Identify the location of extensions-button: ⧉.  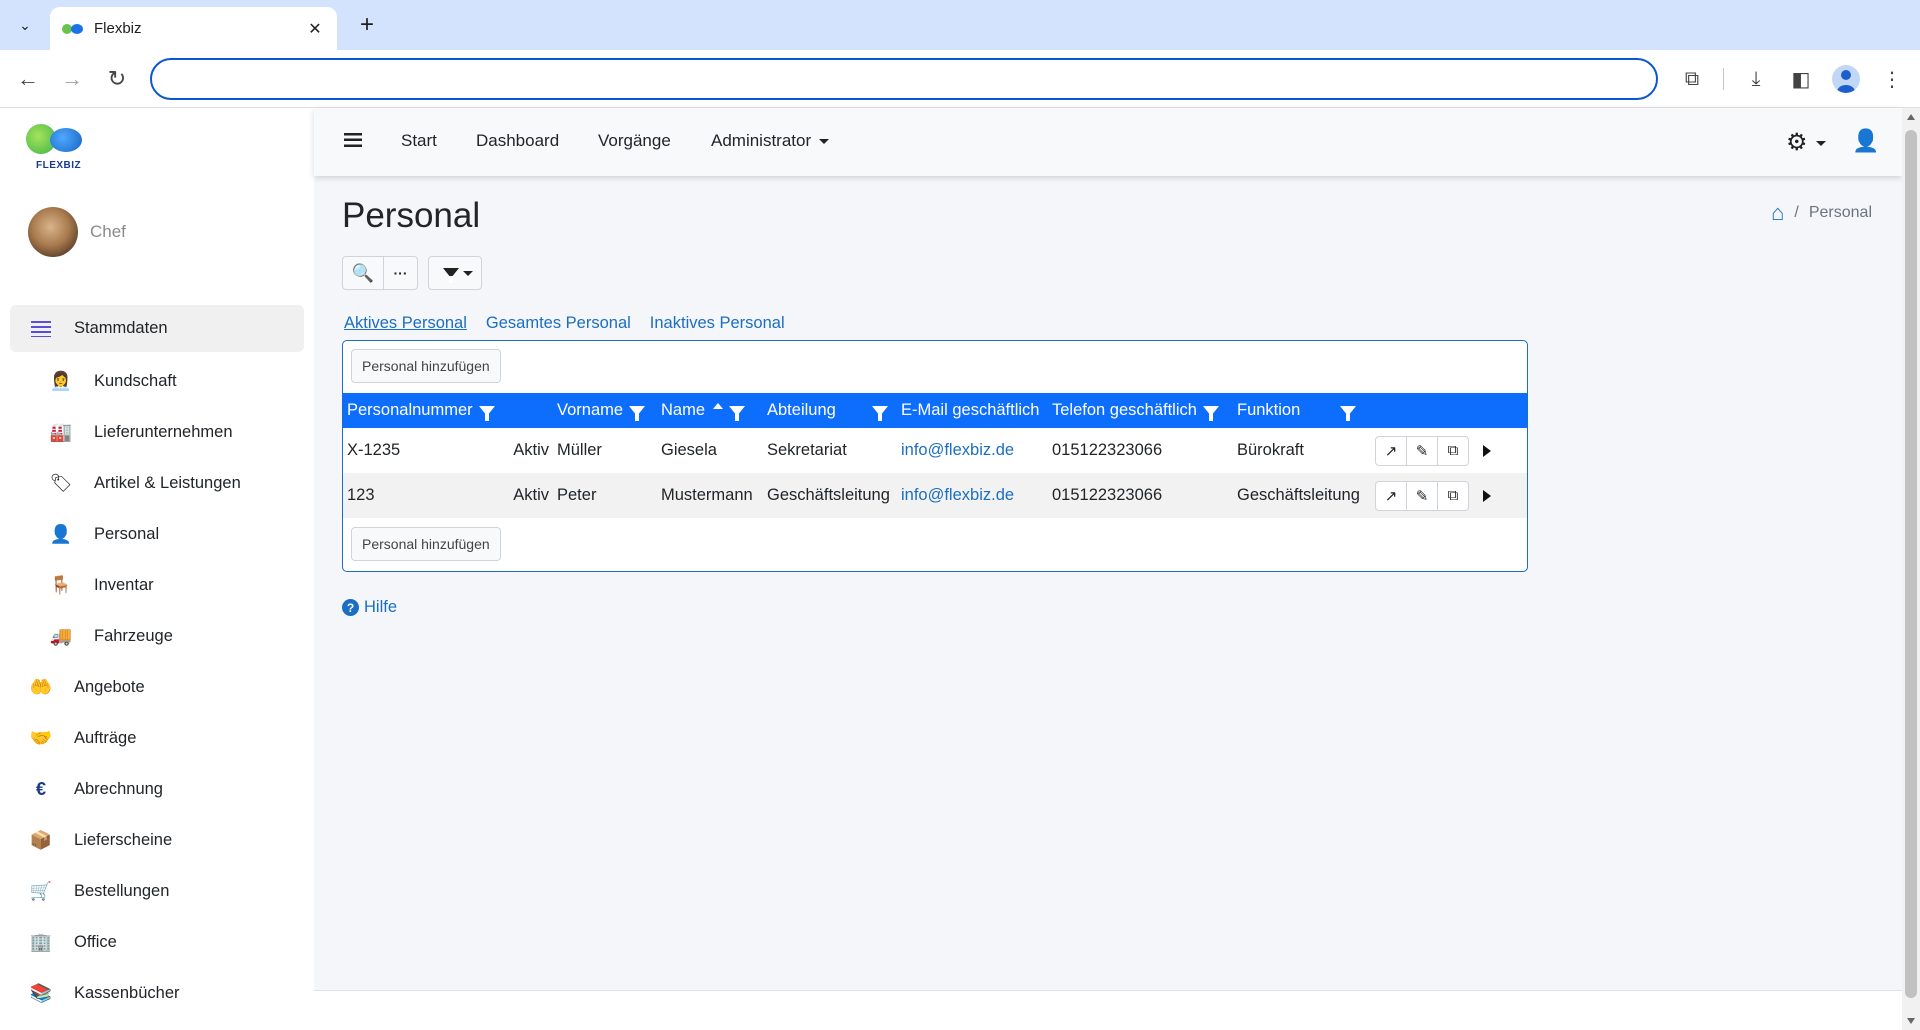
(1692, 79).